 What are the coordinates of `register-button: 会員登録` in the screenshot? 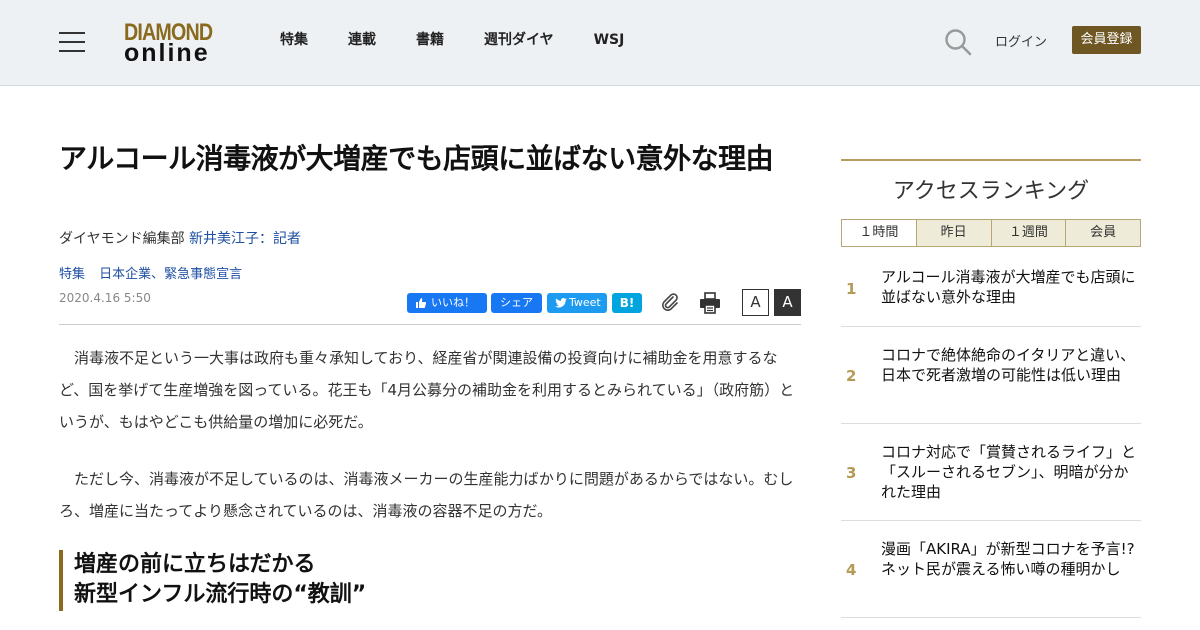 It's located at (1106, 40).